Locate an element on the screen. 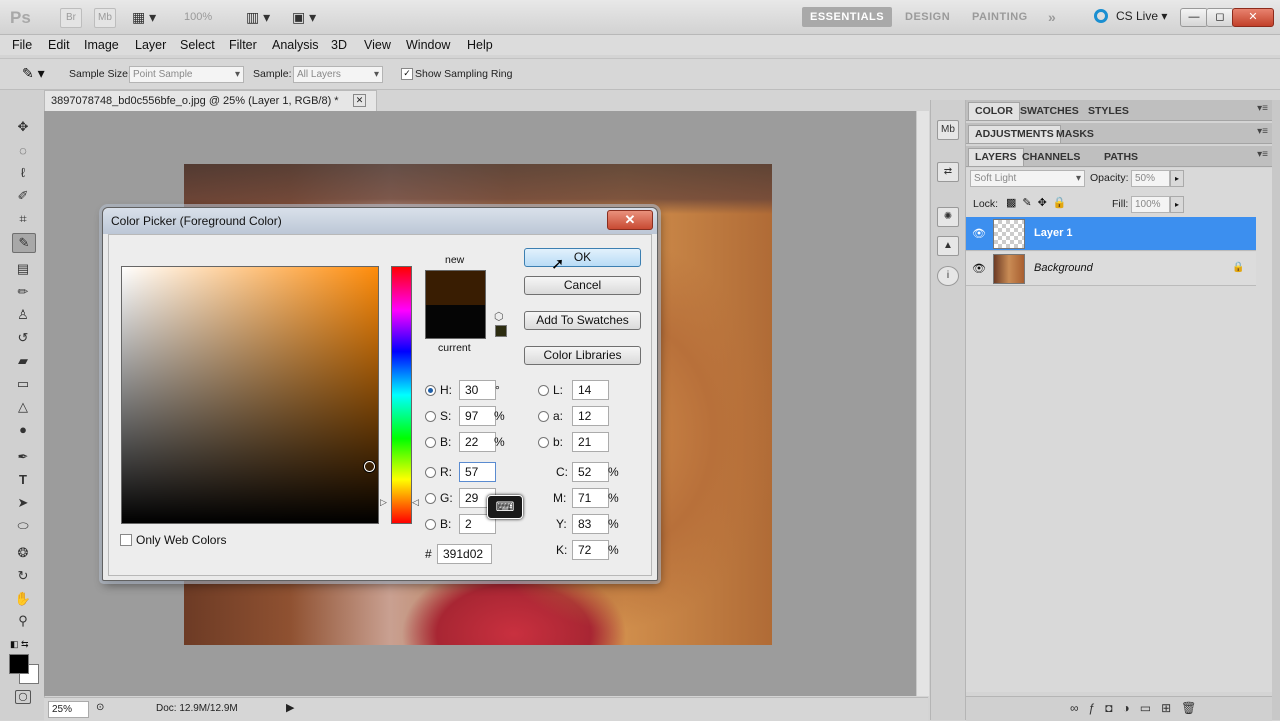 The image size is (1280, 721). web-safe-color-swatch is located at coordinates (501, 331).